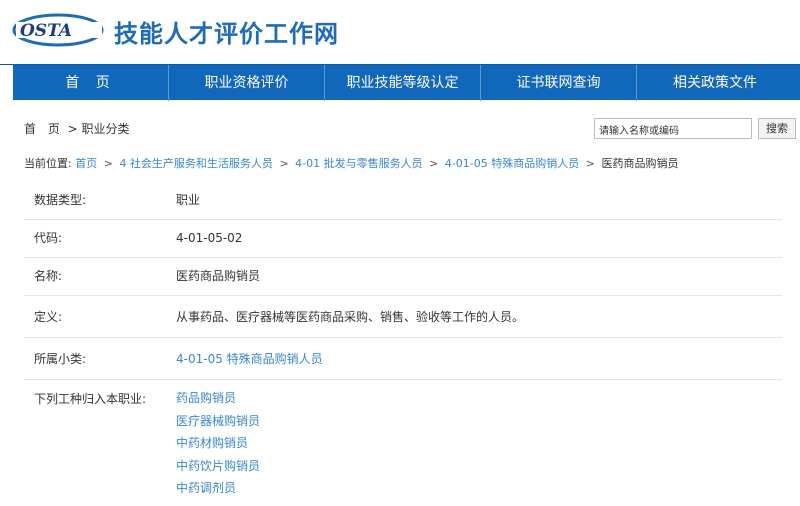 This screenshot has width=800, height=506. What do you see at coordinates (559, 83) in the screenshot?
I see `nav-item-certificate-query: 证书联网查询` at bounding box center [559, 83].